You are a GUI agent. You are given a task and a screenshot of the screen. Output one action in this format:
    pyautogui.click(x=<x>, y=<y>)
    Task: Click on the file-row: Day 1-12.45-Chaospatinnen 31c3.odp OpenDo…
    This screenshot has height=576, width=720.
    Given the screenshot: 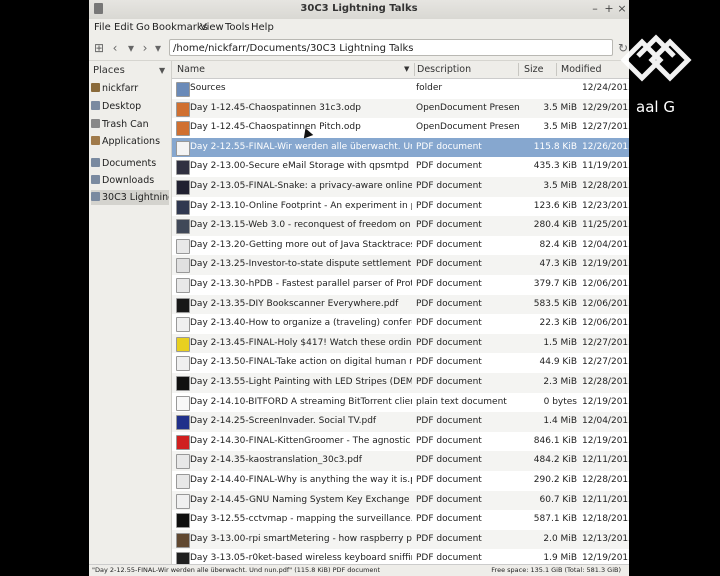 What is the action you would take?
    pyautogui.click(x=400, y=108)
    